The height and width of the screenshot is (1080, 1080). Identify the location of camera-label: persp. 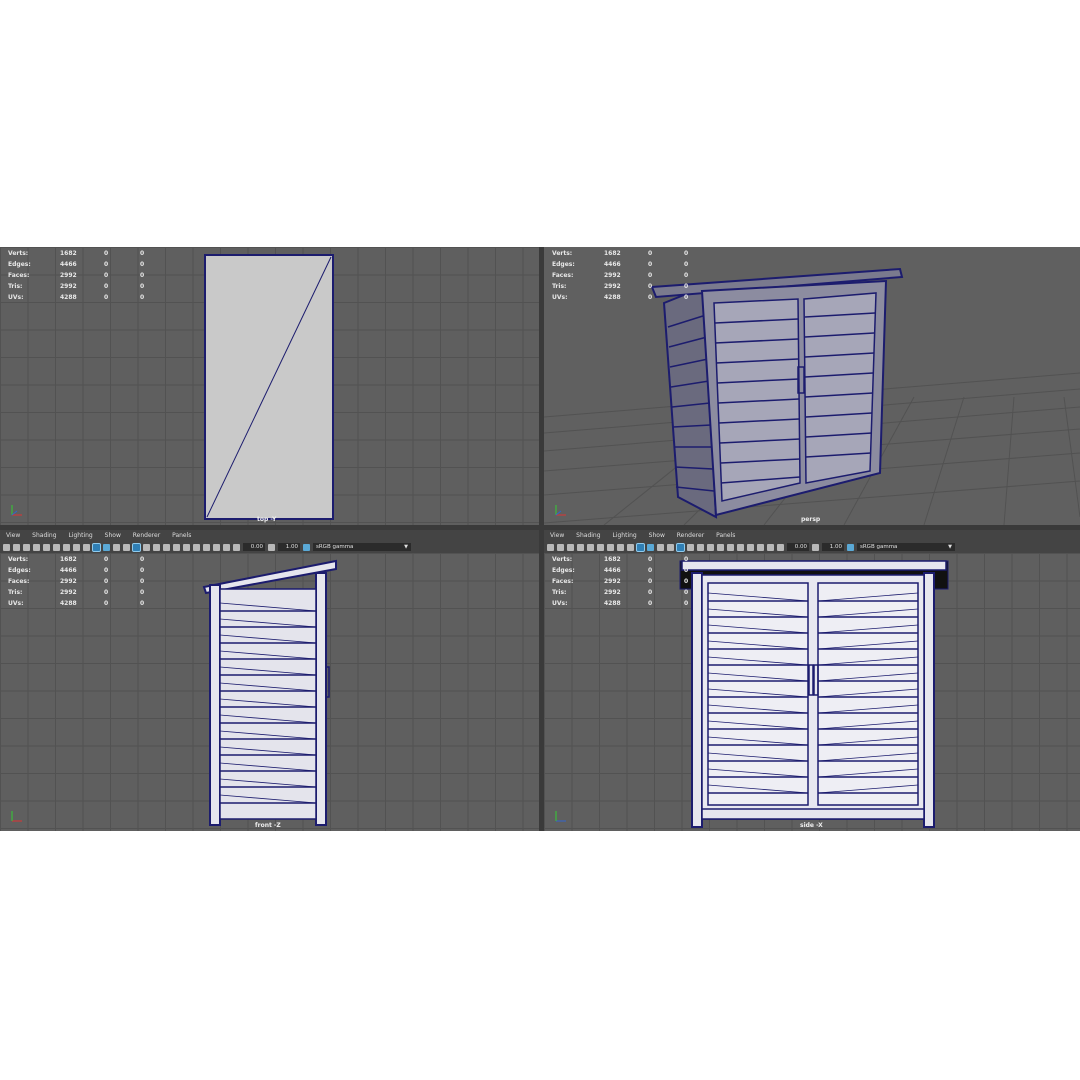
(811, 519).